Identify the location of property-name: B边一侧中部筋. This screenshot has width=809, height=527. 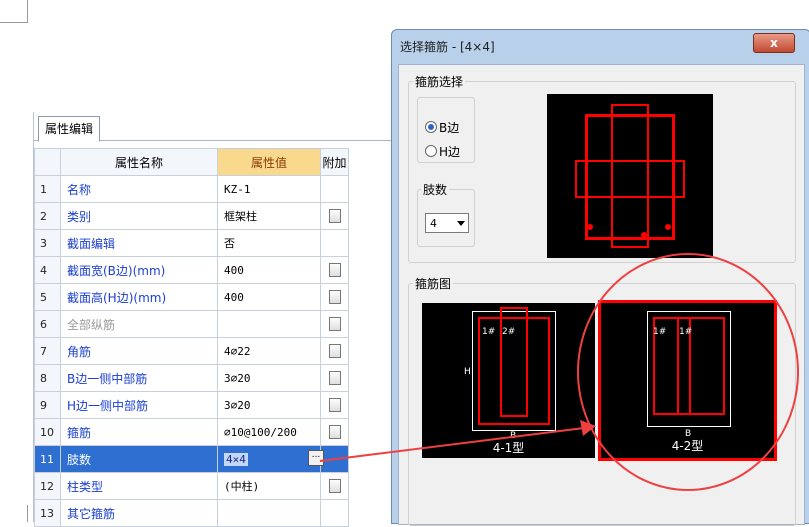
(139, 378).